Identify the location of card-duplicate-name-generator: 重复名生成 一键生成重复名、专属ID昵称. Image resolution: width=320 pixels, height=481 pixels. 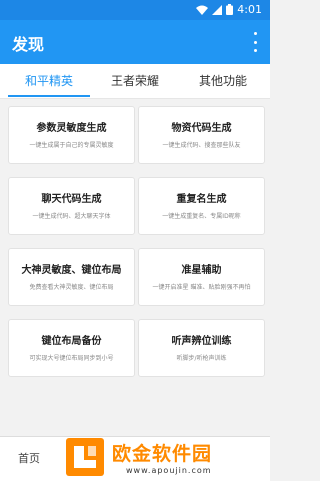
(201, 206).